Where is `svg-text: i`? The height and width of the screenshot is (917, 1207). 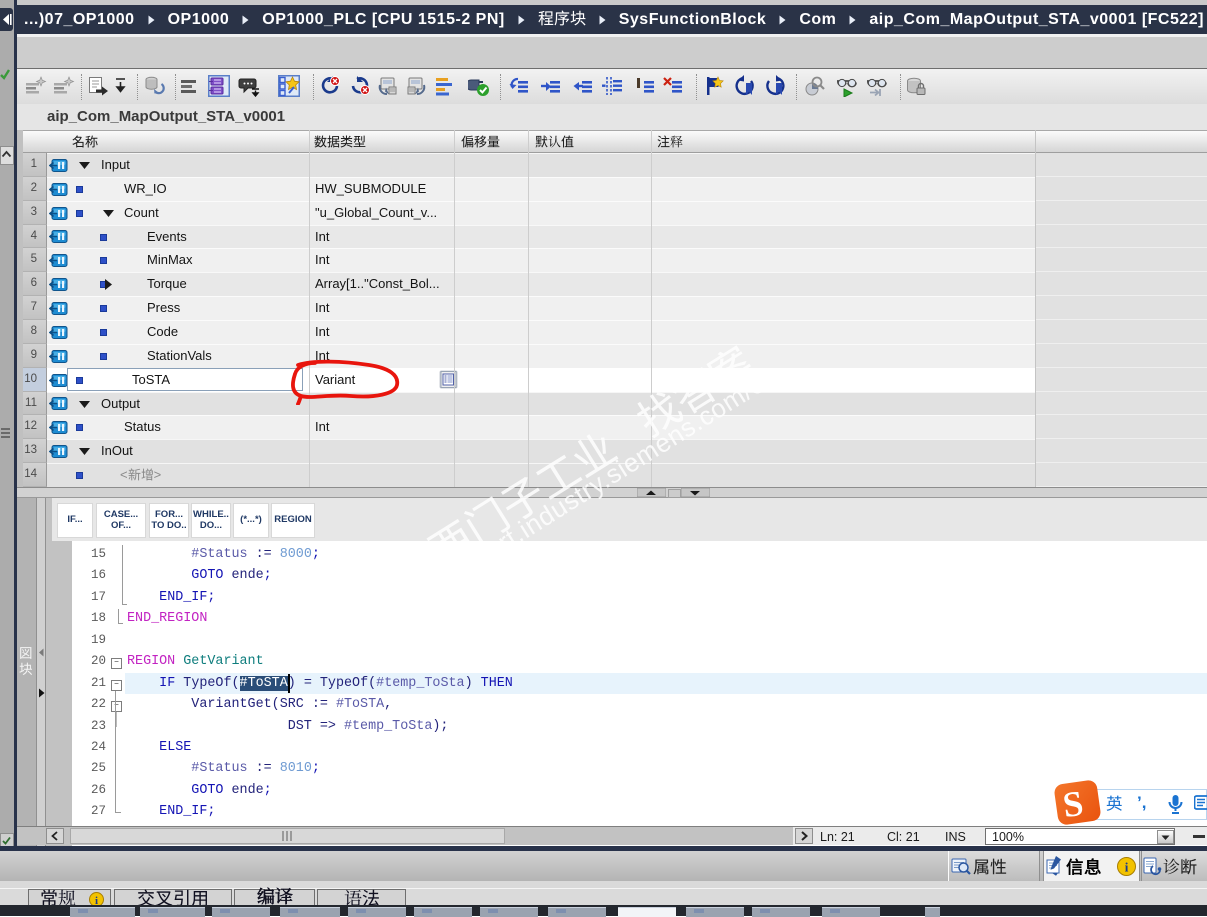 svg-text: i is located at coordinates (1127, 867).